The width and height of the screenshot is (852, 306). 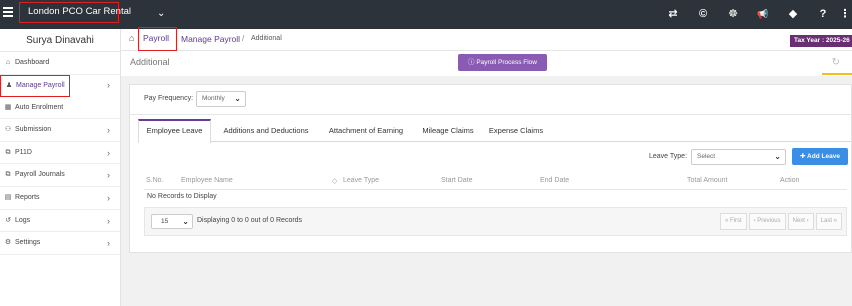 I want to click on payroll-process-flow-button: ⓘ Payroll Process Flow, so click(x=502, y=62).